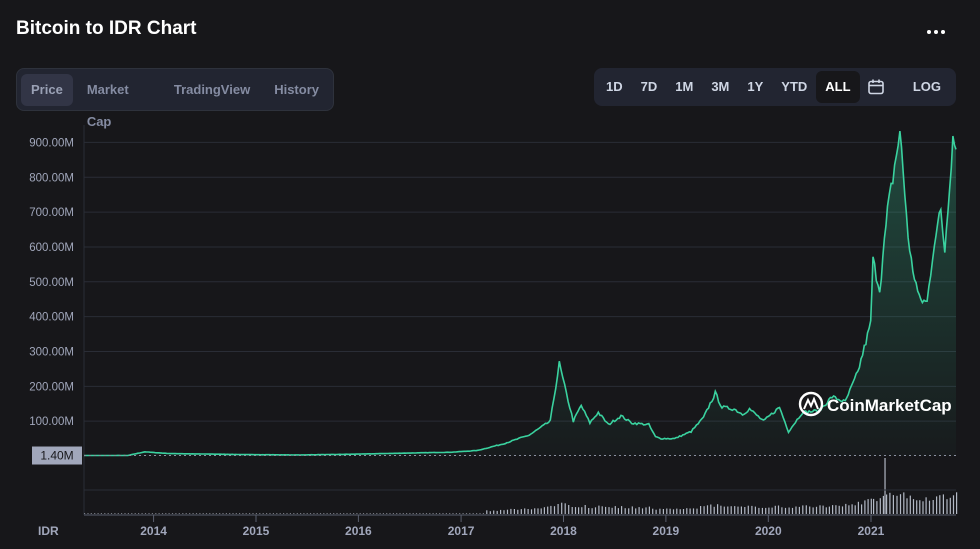  Describe the element at coordinates (461, 531) in the screenshot. I see `x-tick-label: 2017` at that location.